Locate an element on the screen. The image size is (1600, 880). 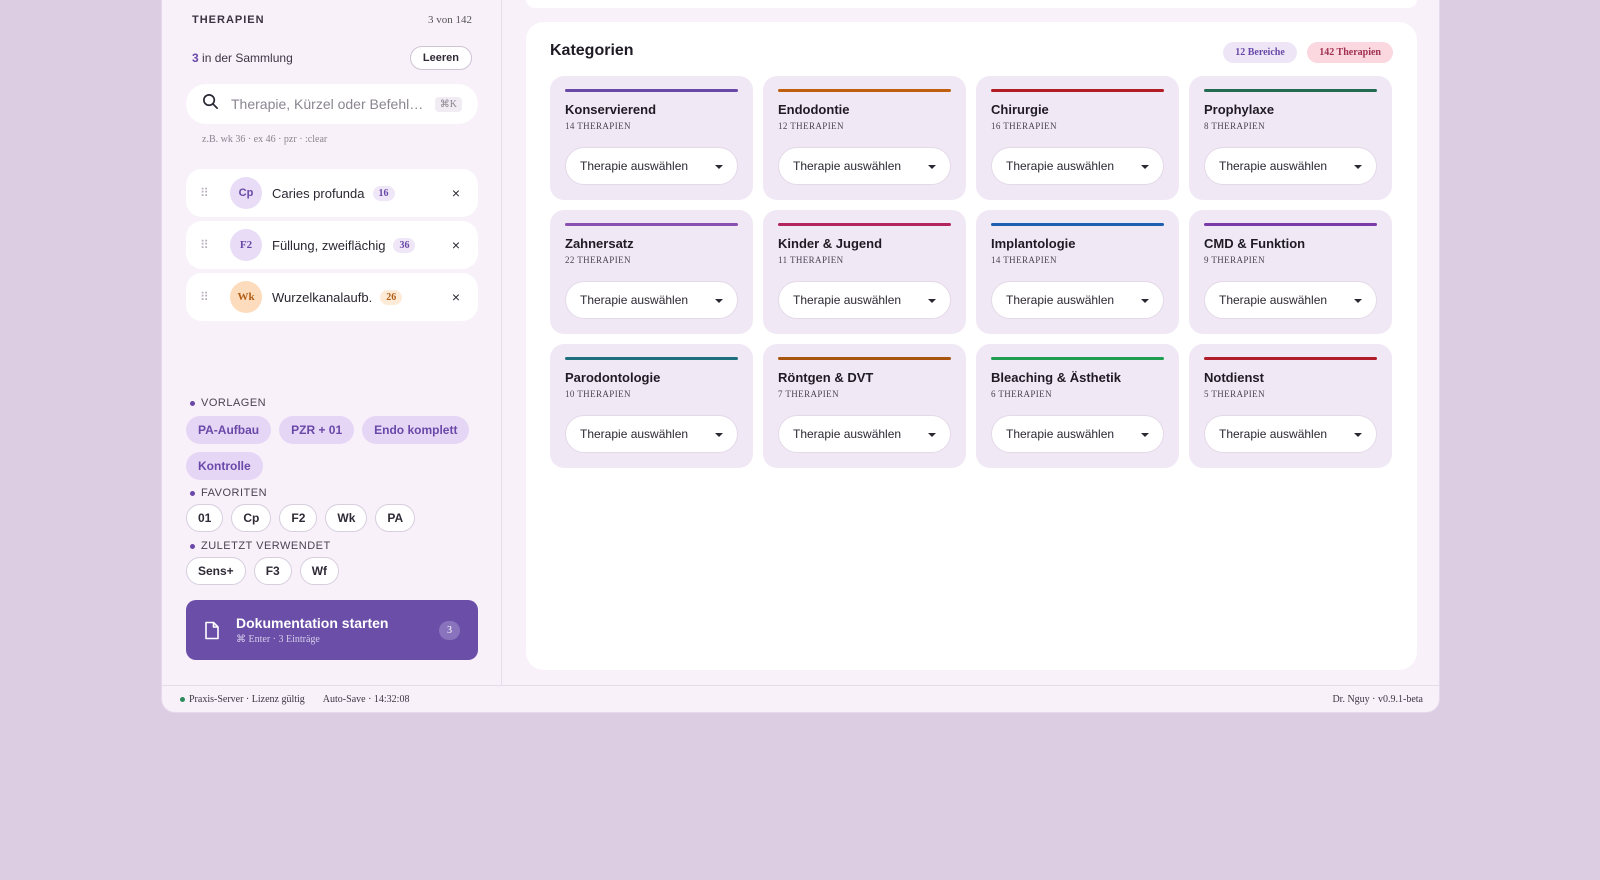
selection-count: 3 von 142 is located at coordinates (450, 20).